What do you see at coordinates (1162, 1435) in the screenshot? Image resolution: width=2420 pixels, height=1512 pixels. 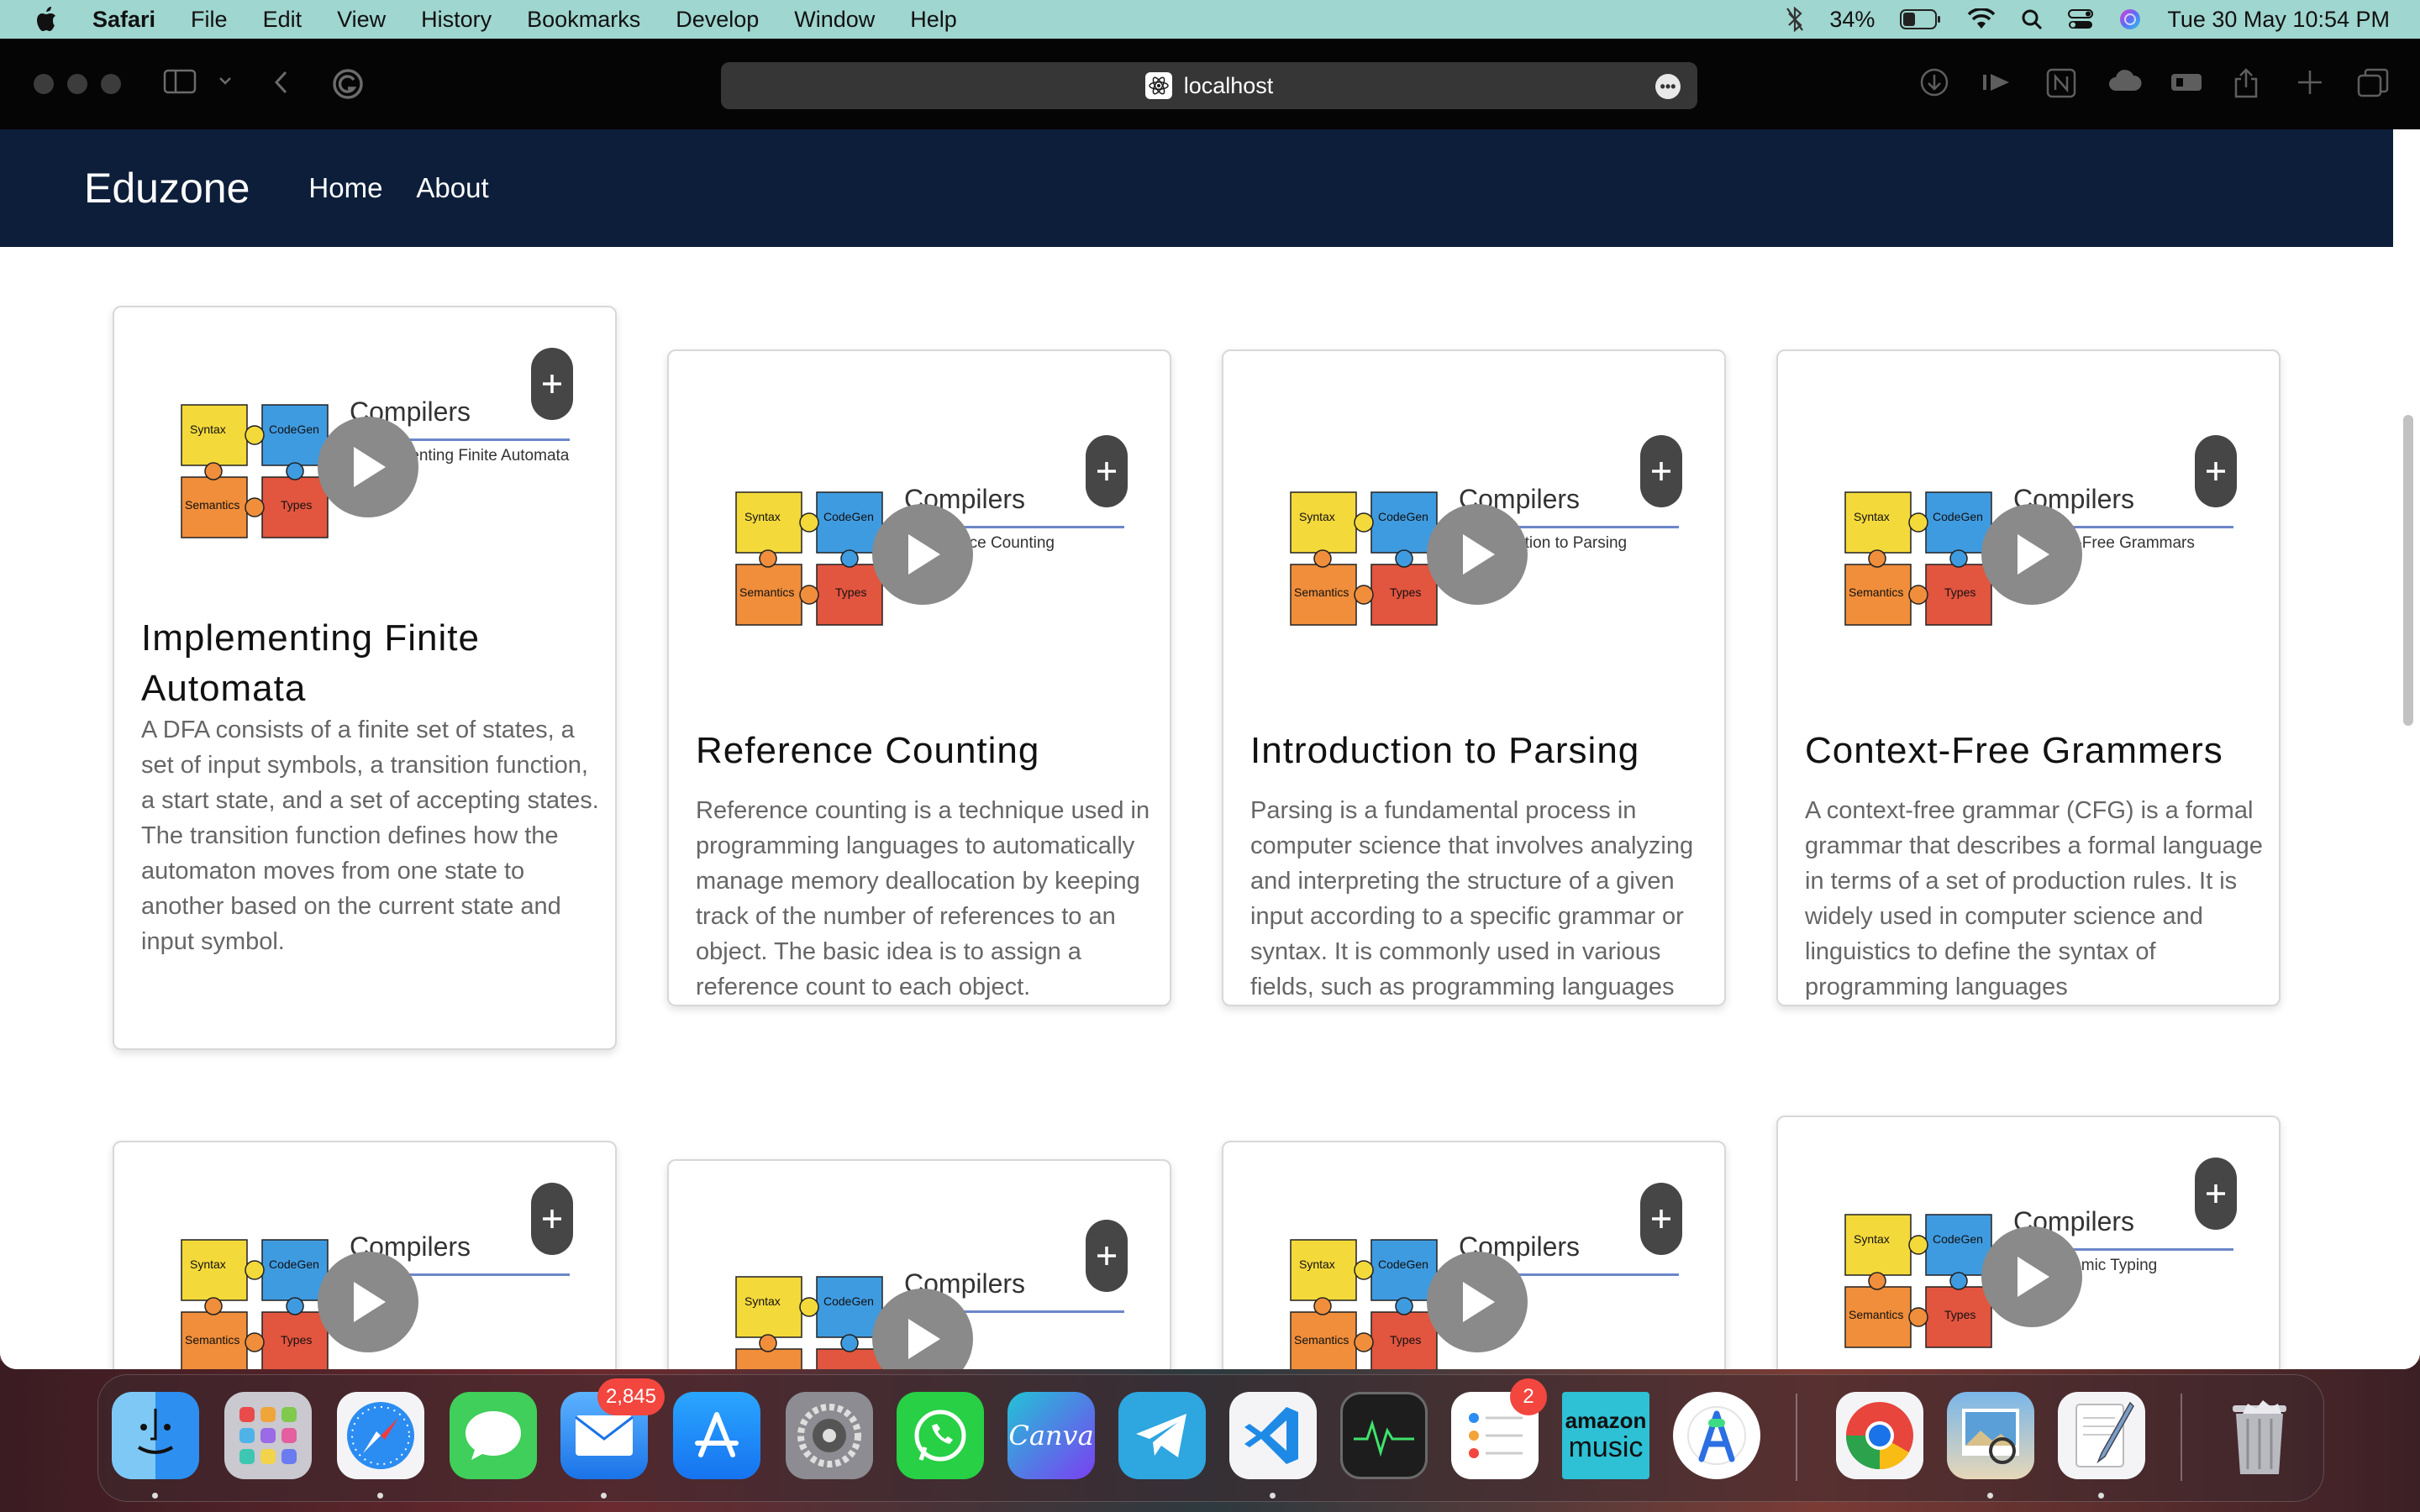 I see `telegram-icon` at bounding box center [1162, 1435].